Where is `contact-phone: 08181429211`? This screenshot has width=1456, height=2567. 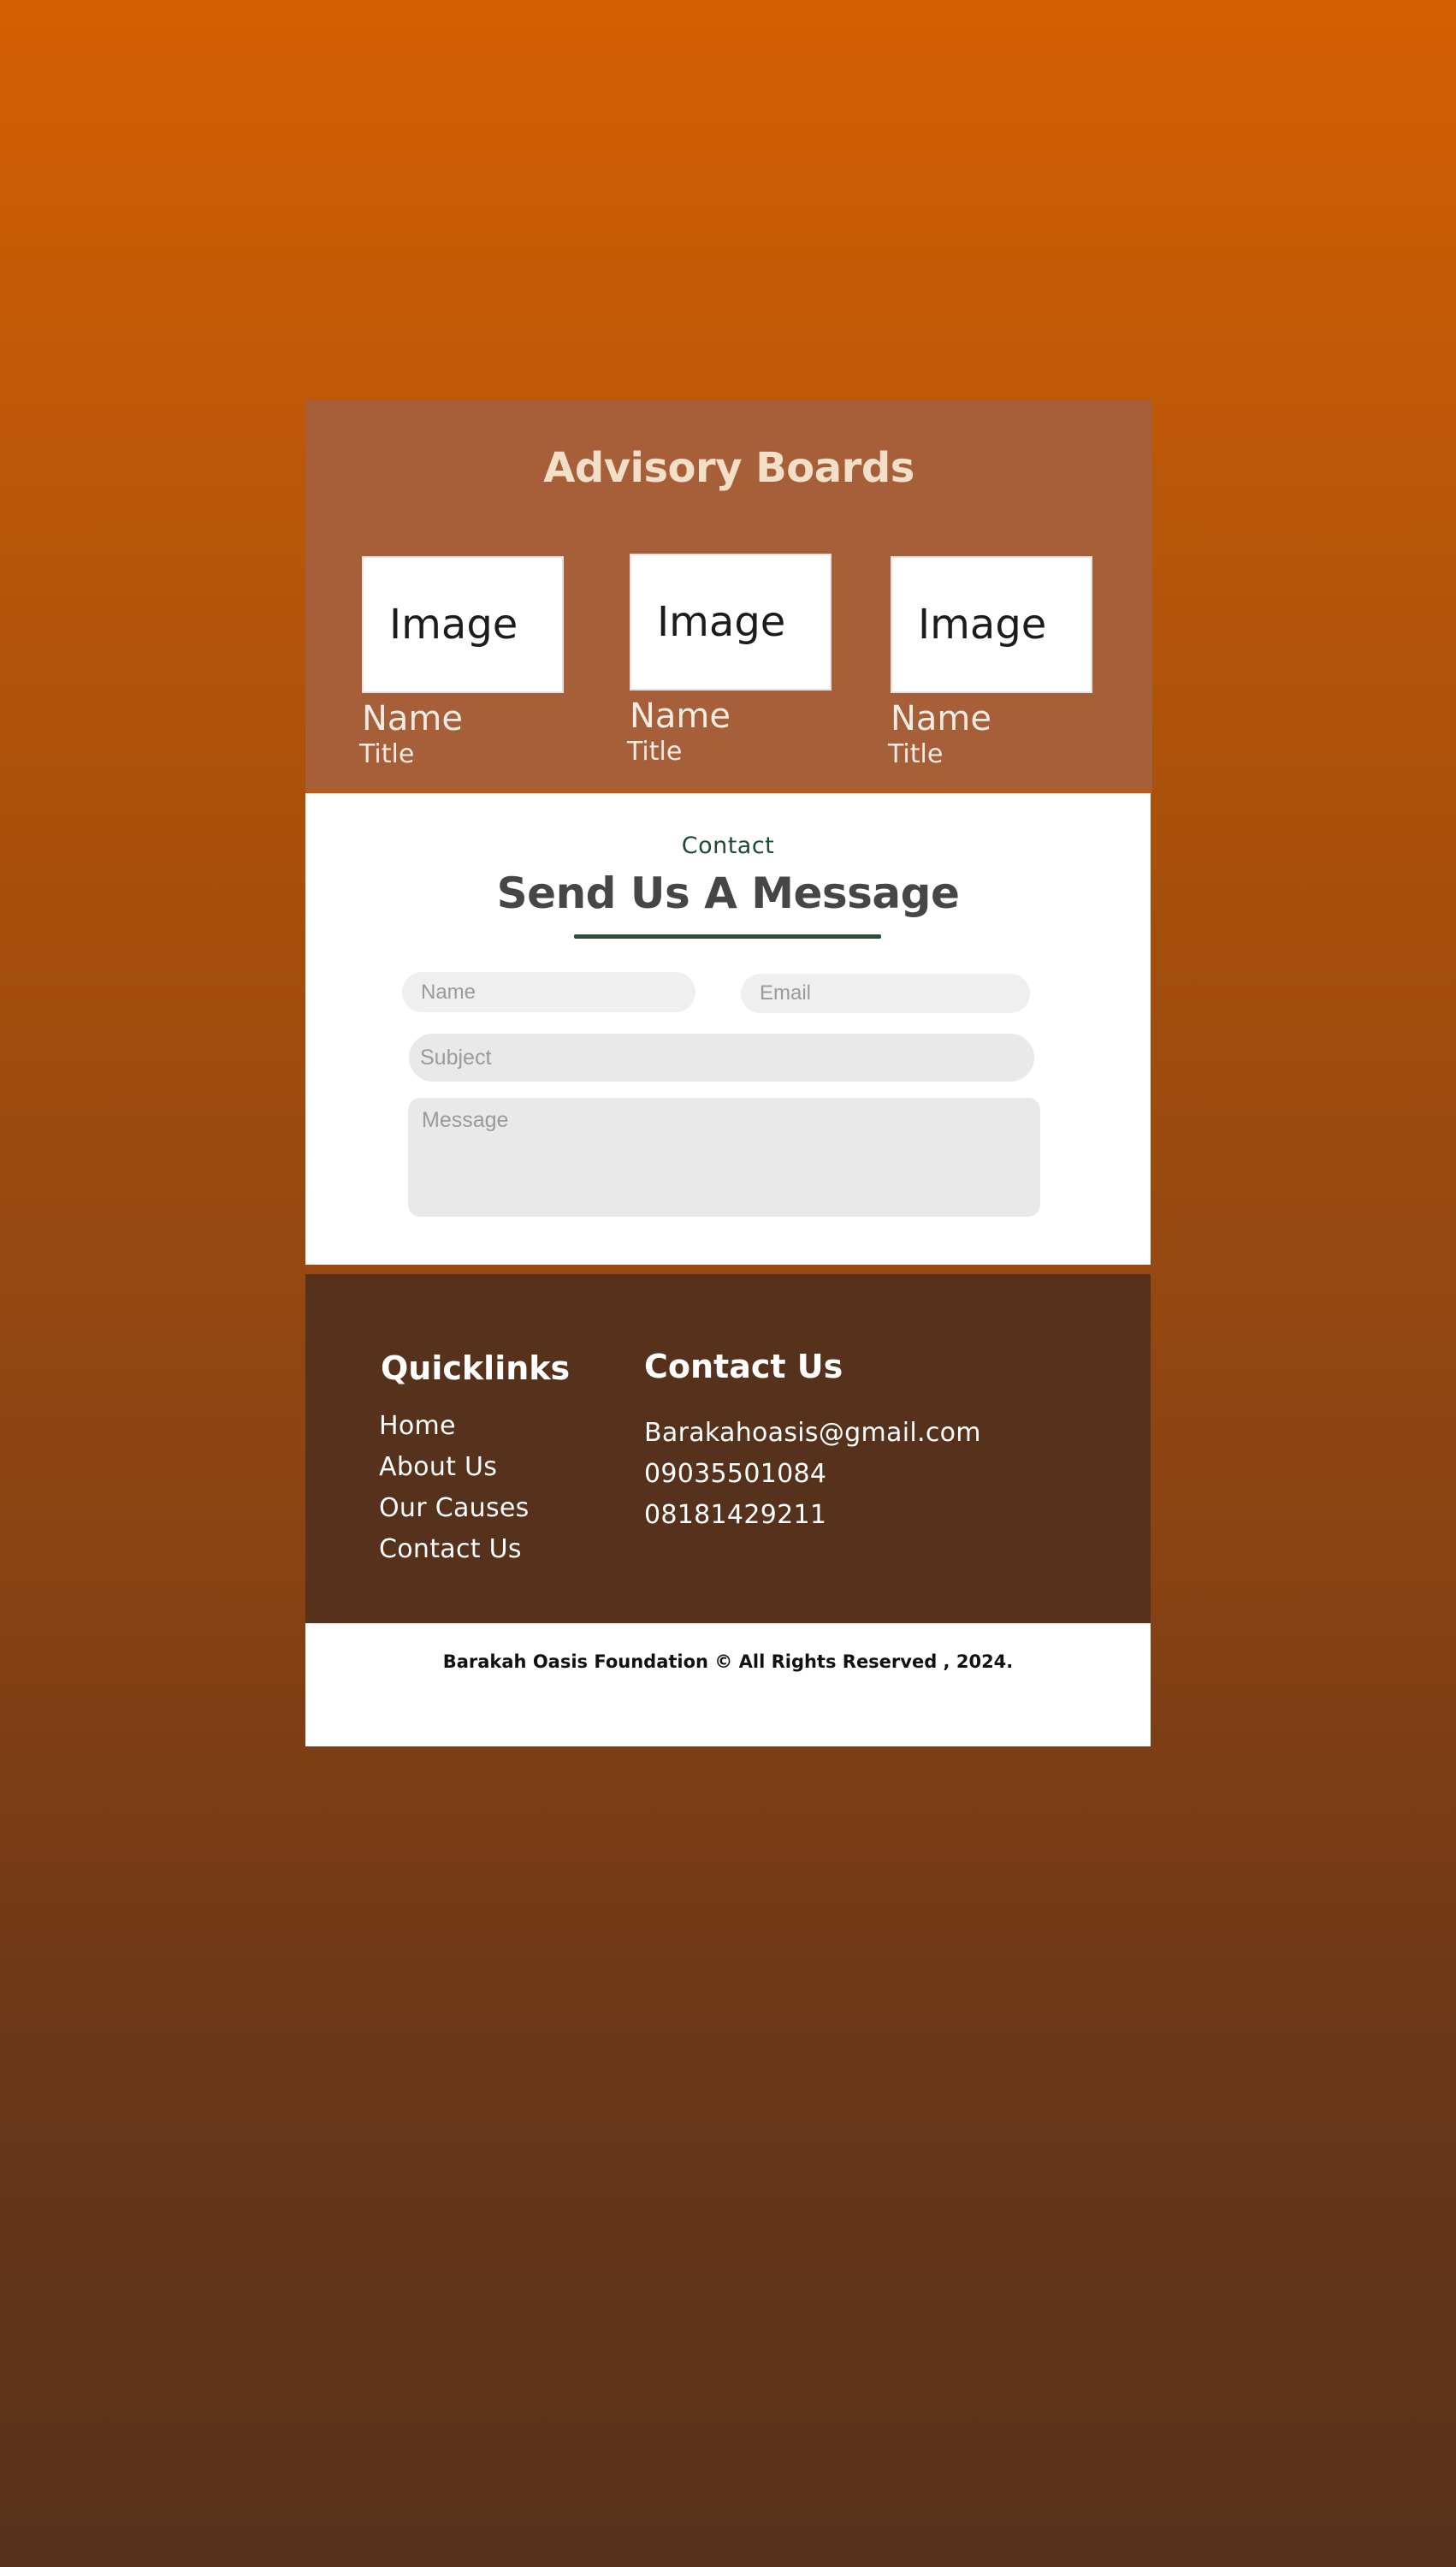
contact-phone: 08181429211 is located at coordinates (735, 1515).